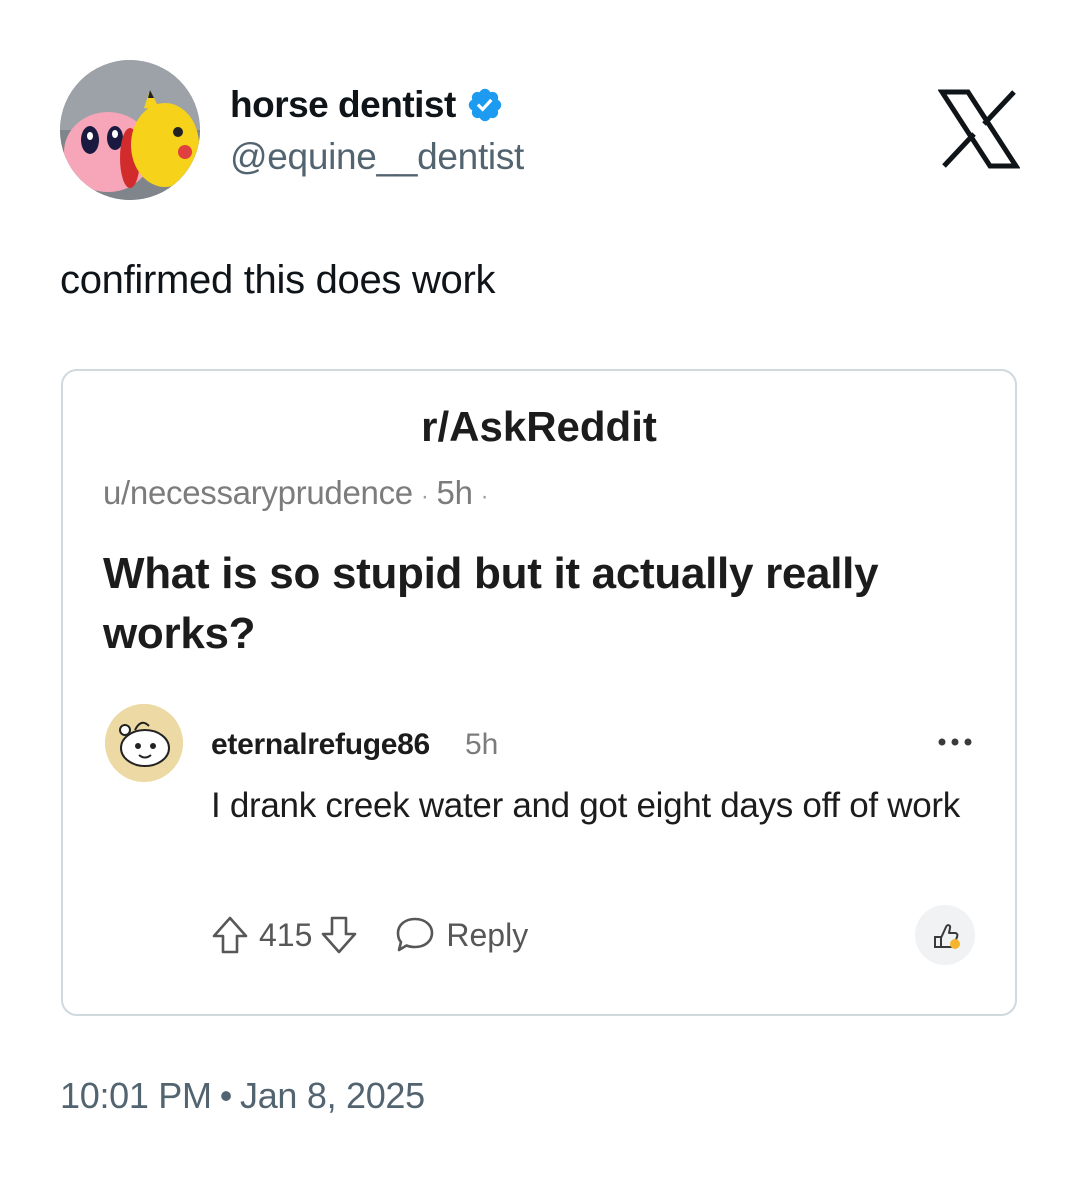 Image resolution: width=1080 pixels, height=1177 pixels. I want to click on tweet-header: horse dentist @equine__dentist, so click(540, 130).